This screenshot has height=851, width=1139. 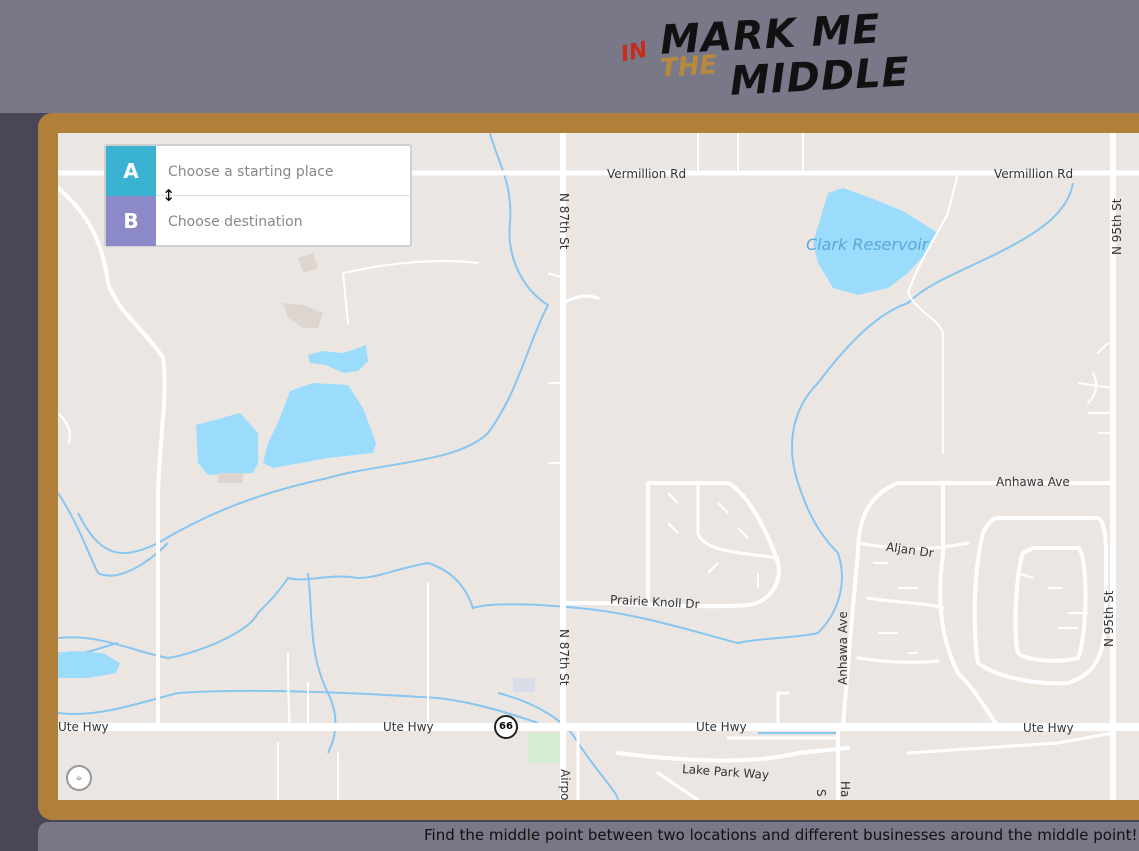 What do you see at coordinates (565, 784) in the screenshot?
I see `label-airport-partial: Airpo` at bounding box center [565, 784].